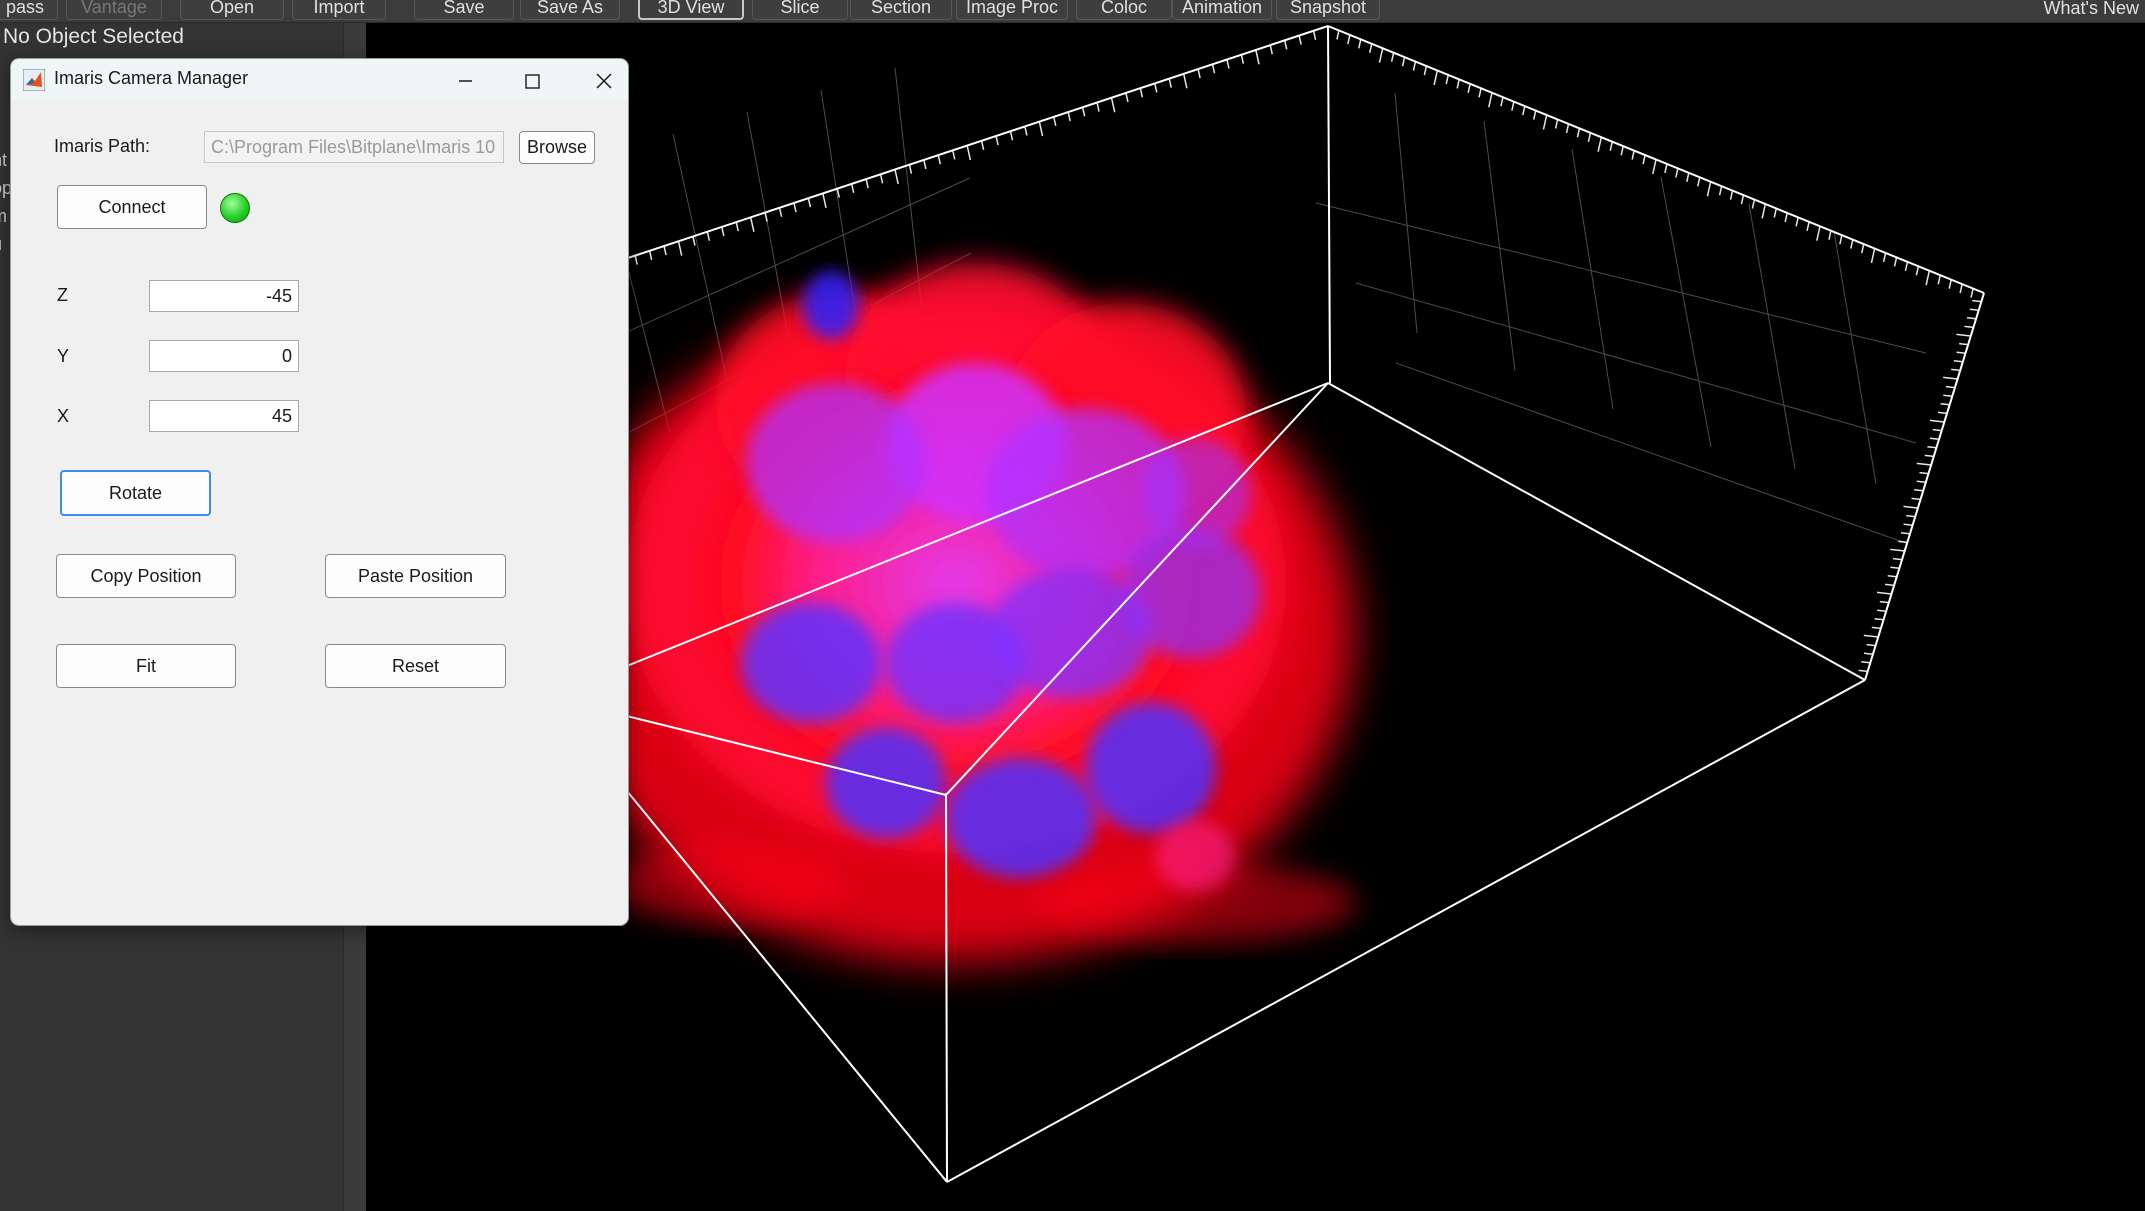  I want to click on toolbar-button-vantage: Vantage, so click(114, 10).